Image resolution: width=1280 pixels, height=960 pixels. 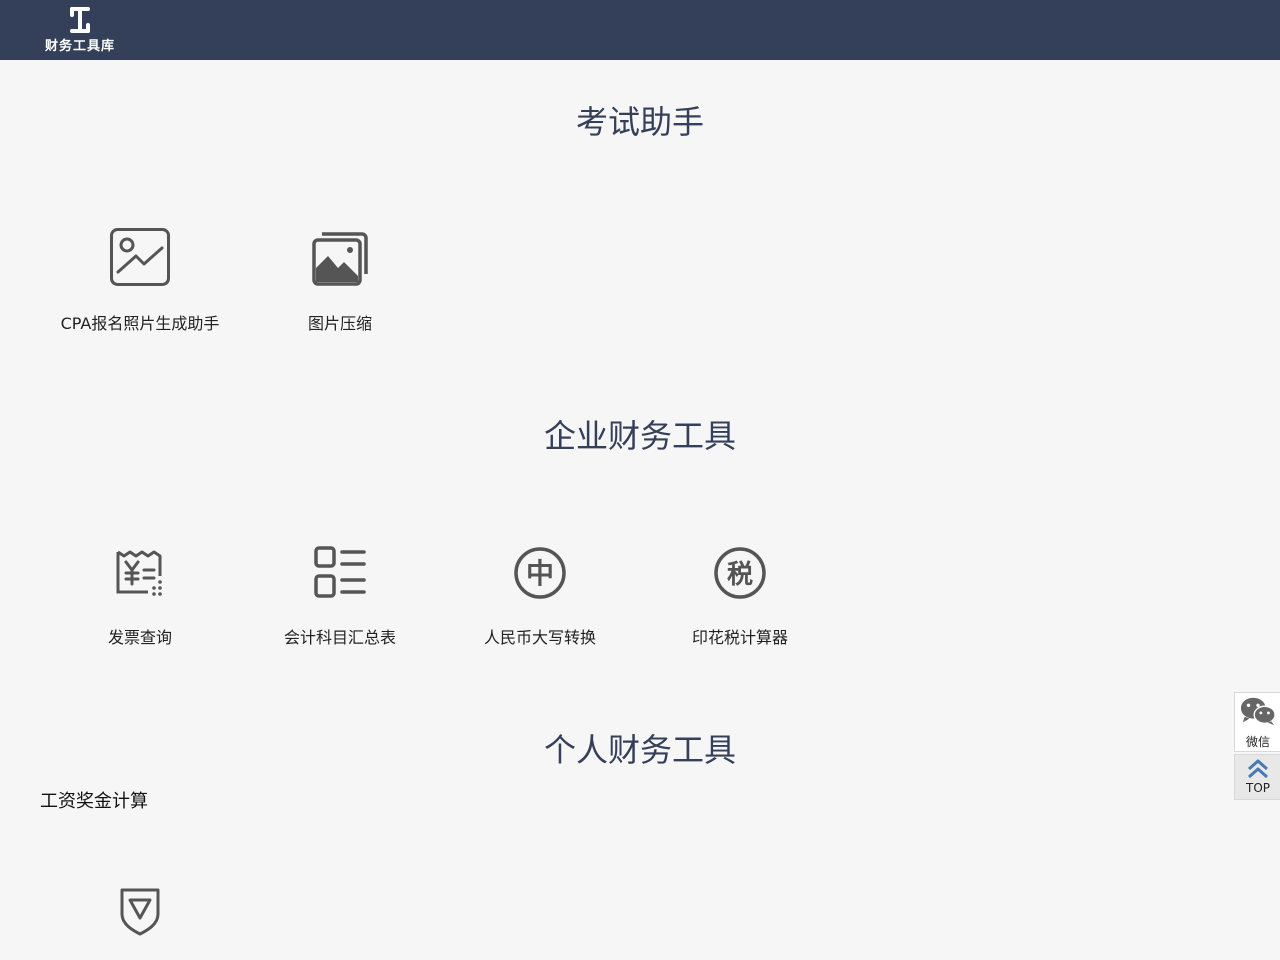 I want to click on subsection-title-salary: 工资奖金计算, so click(x=94, y=801).